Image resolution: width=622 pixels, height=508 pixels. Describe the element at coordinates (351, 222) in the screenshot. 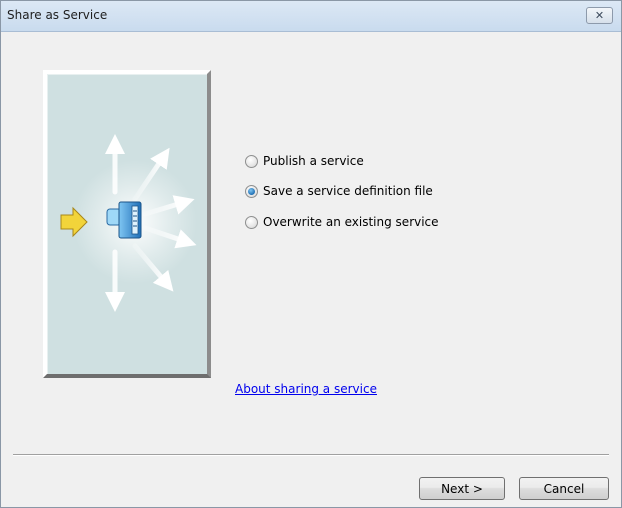

I see `overwrite-service-label: Overwrite an existing service` at that location.